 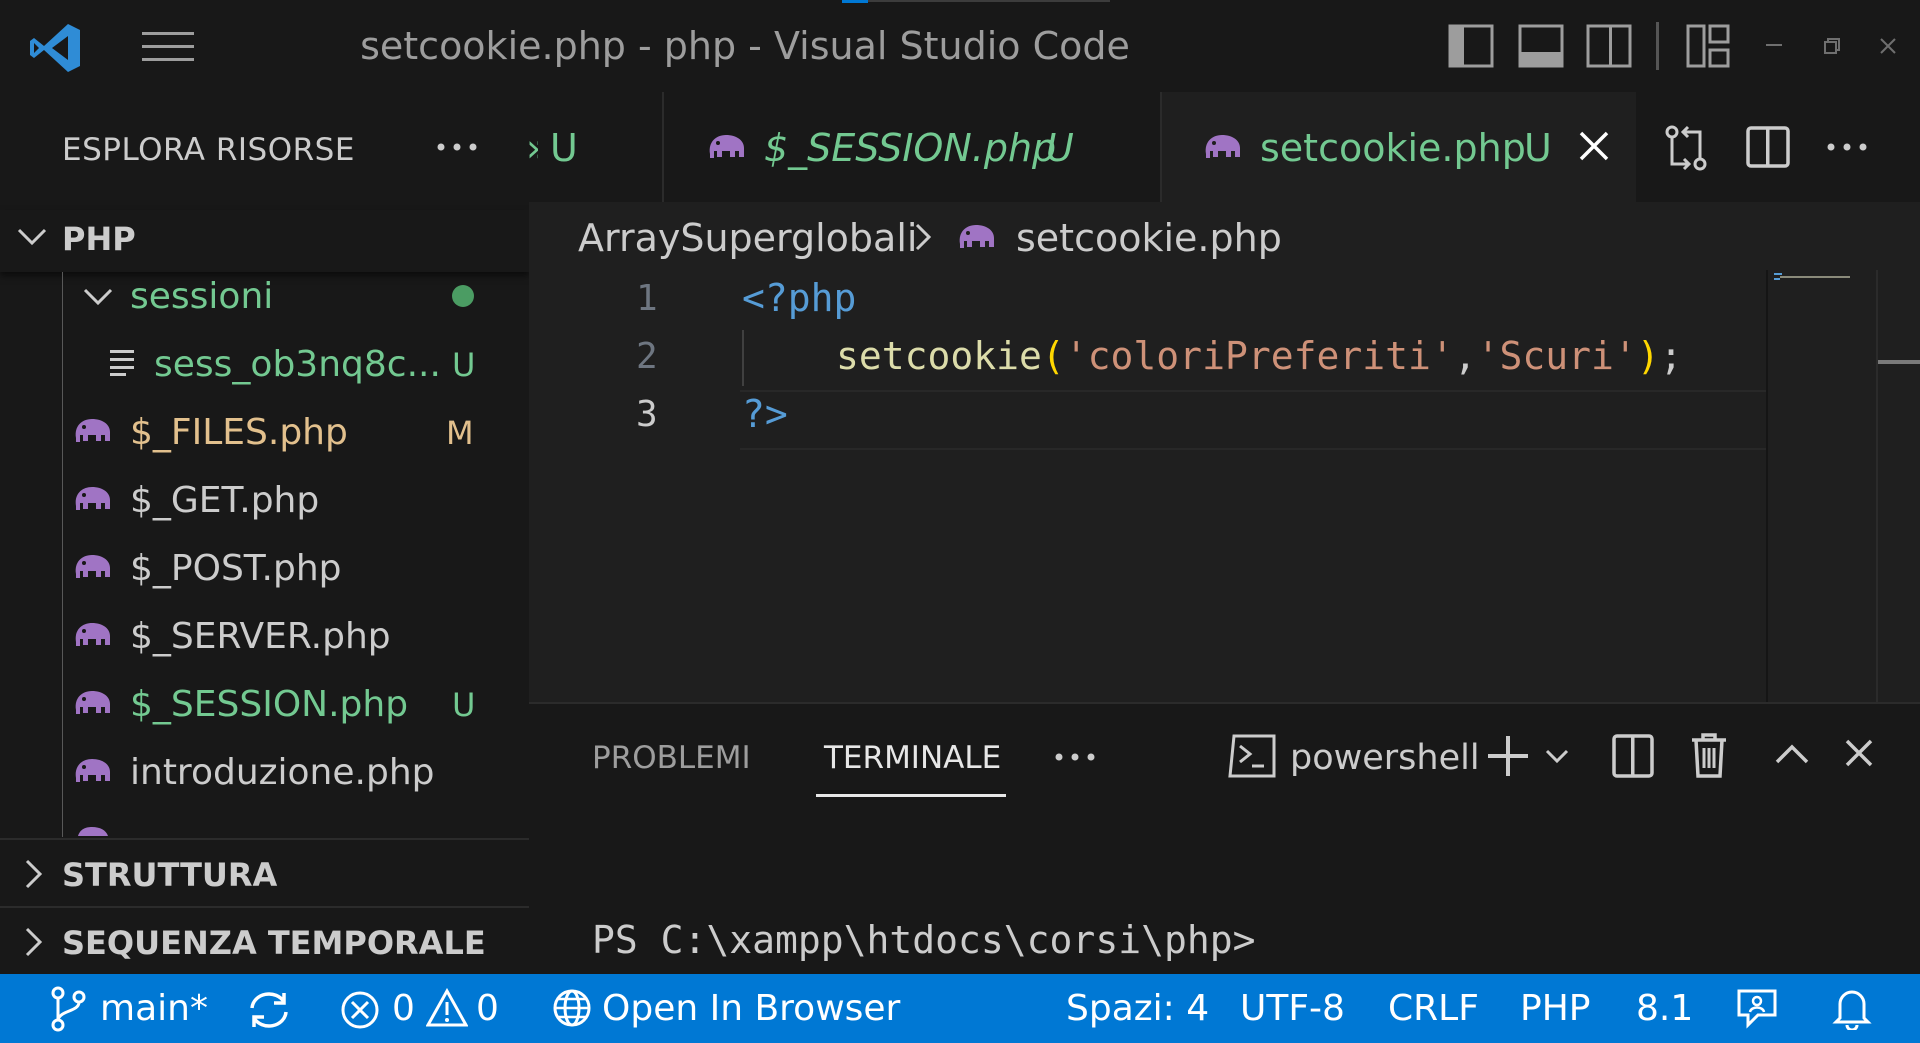 What do you see at coordinates (1757, 1009) in the screenshot?
I see `feedback-icon` at bounding box center [1757, 1009].